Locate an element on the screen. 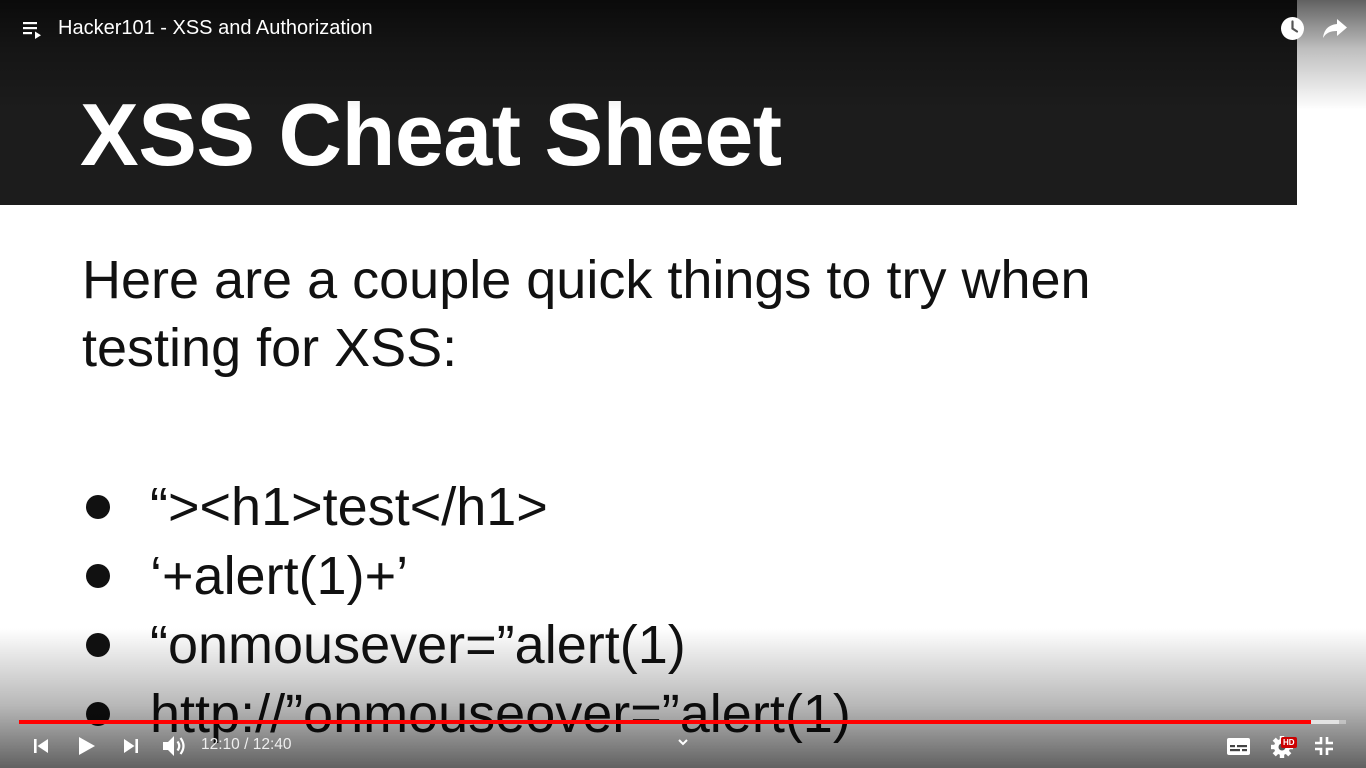 The image size is (1366, 768). gear-icon is located at coordinates (1285, 749).